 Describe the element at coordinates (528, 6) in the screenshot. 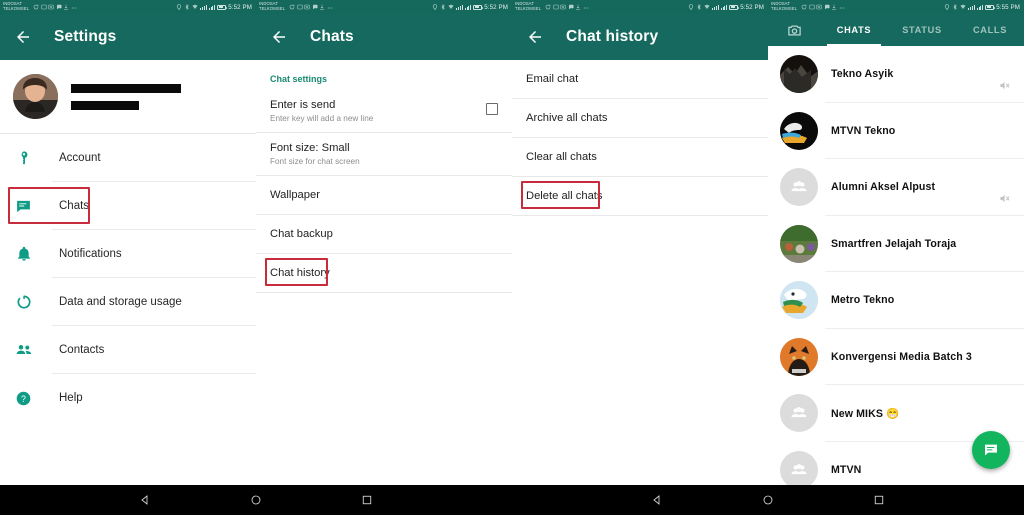

I see `carrier-label: INDOSAT TELKOMSEL` at that location.